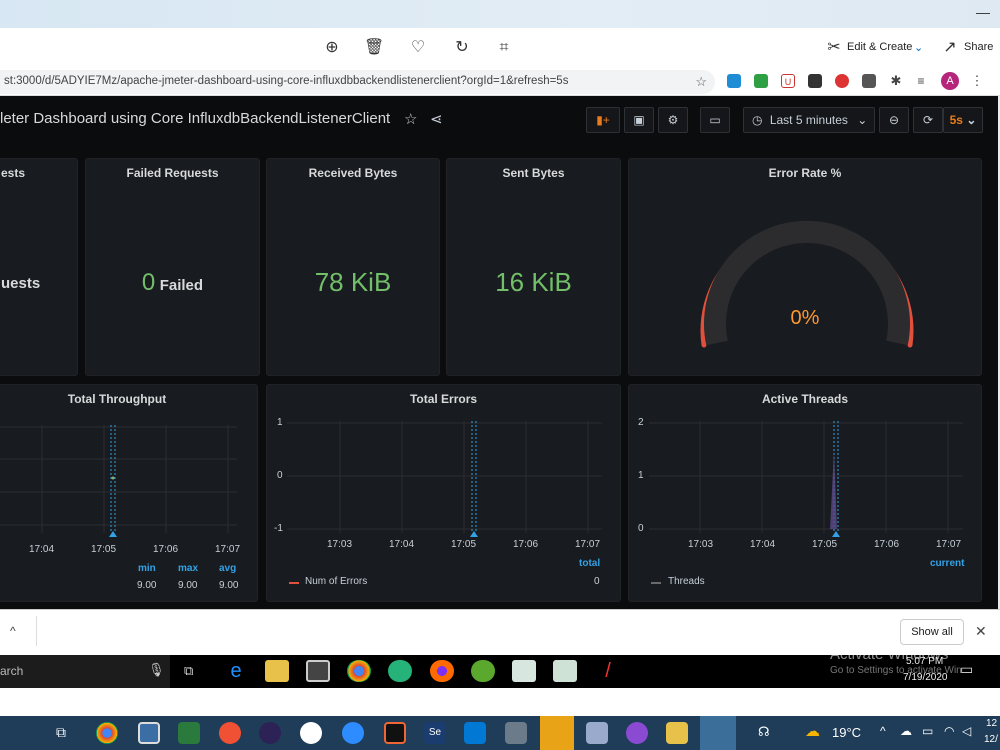  What do you see at coordinates (374, 48) in the screenshot?
I see `delete-icon: 🗑` at bounding box center [374, 48].